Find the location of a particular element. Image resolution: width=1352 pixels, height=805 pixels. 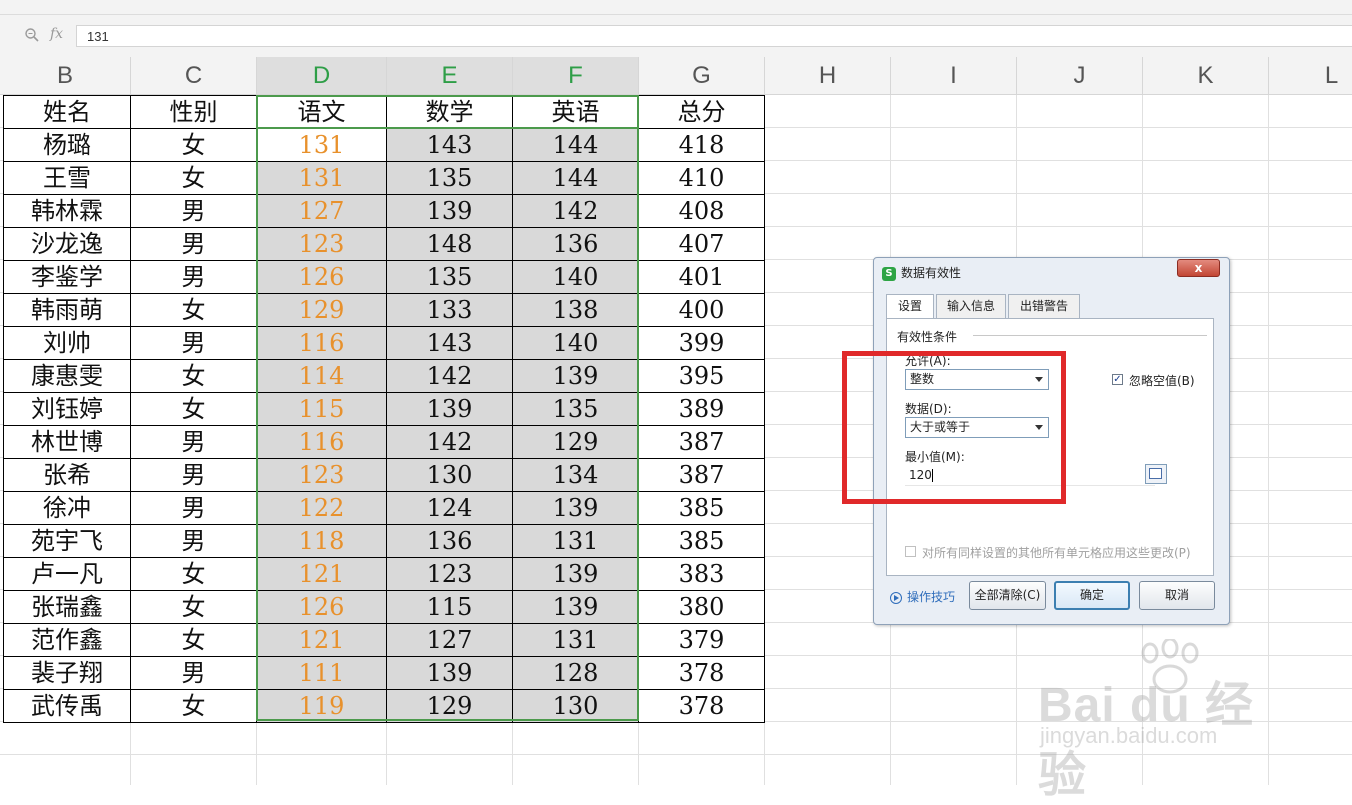

cell-english: 134 is located at coordinates (575, 475).